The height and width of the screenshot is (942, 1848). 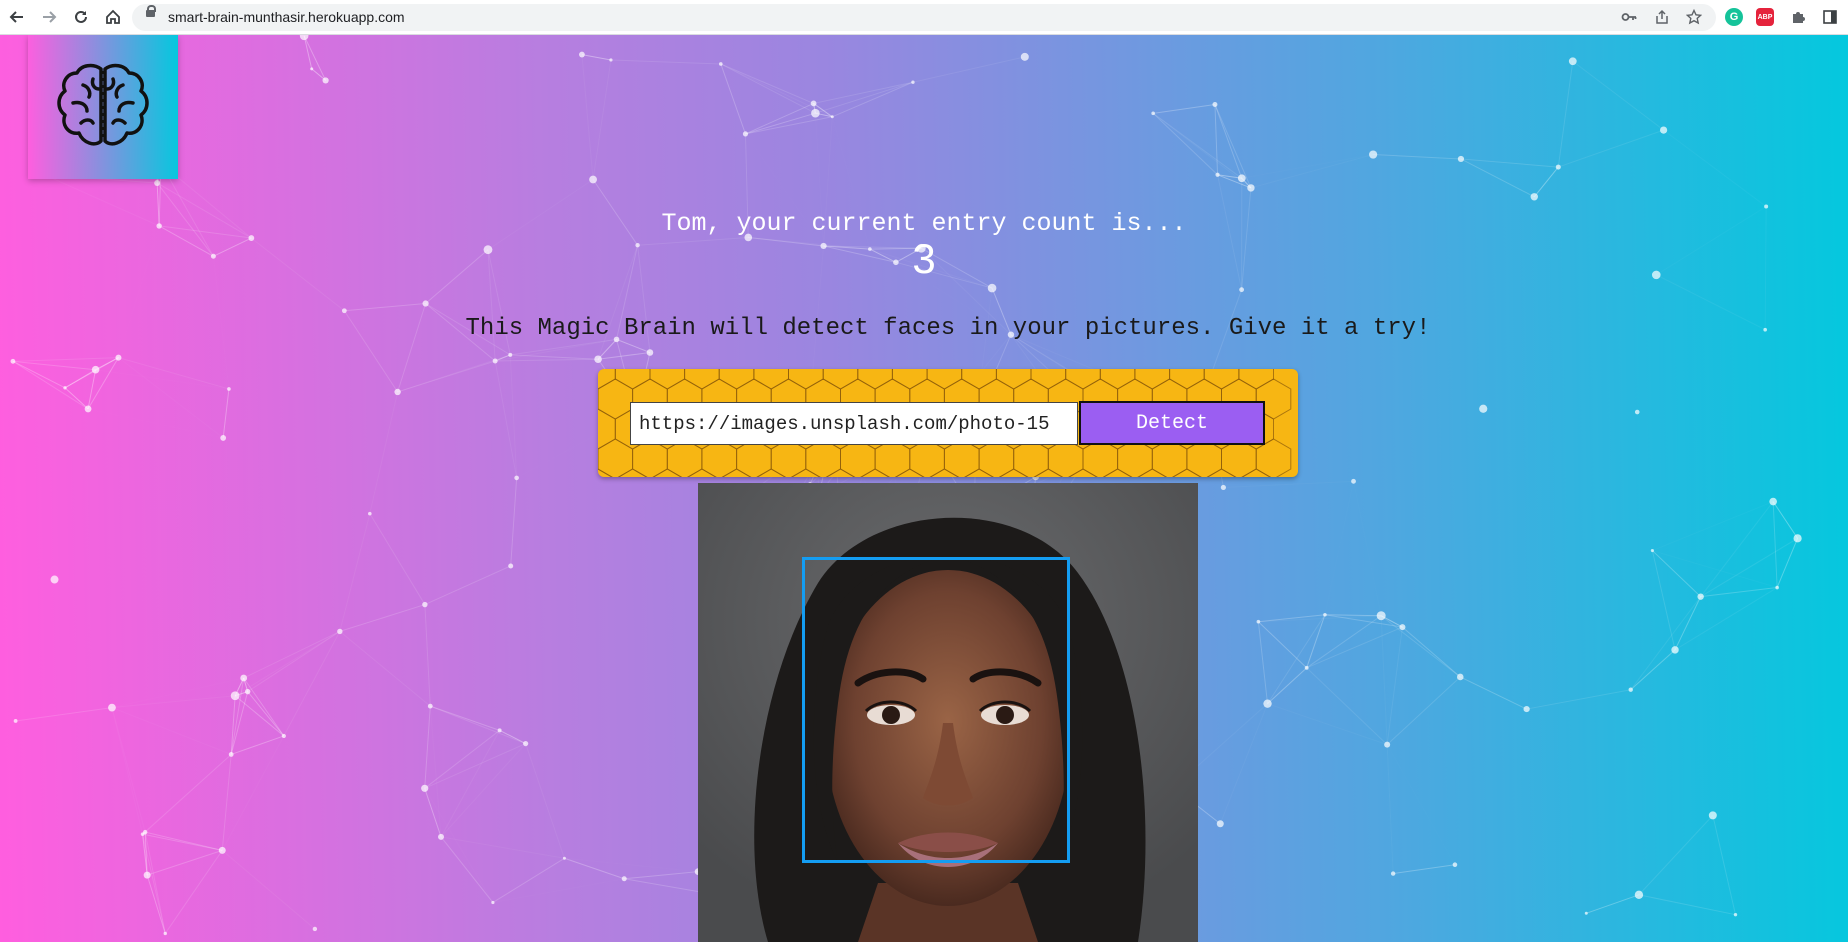 What do you see at coordinates (1734, 17) in the screenshot?
I see `grammarly-icon: G` at bounding box center [1734, 17].